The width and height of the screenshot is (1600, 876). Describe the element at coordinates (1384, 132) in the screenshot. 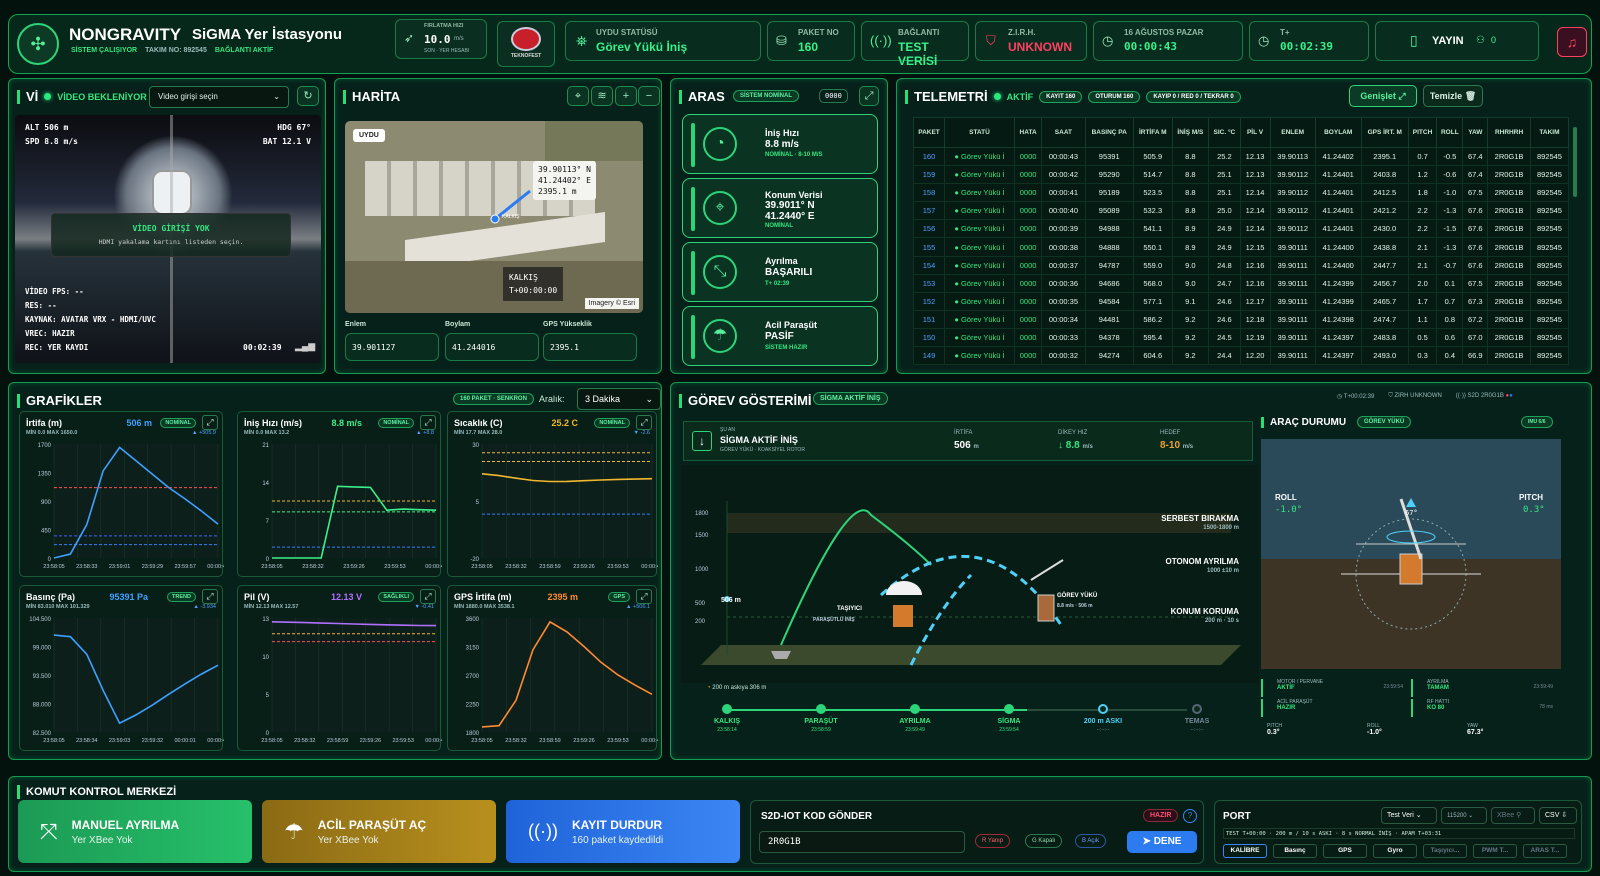

I see `col-header: GPS İRT. M` at that location.